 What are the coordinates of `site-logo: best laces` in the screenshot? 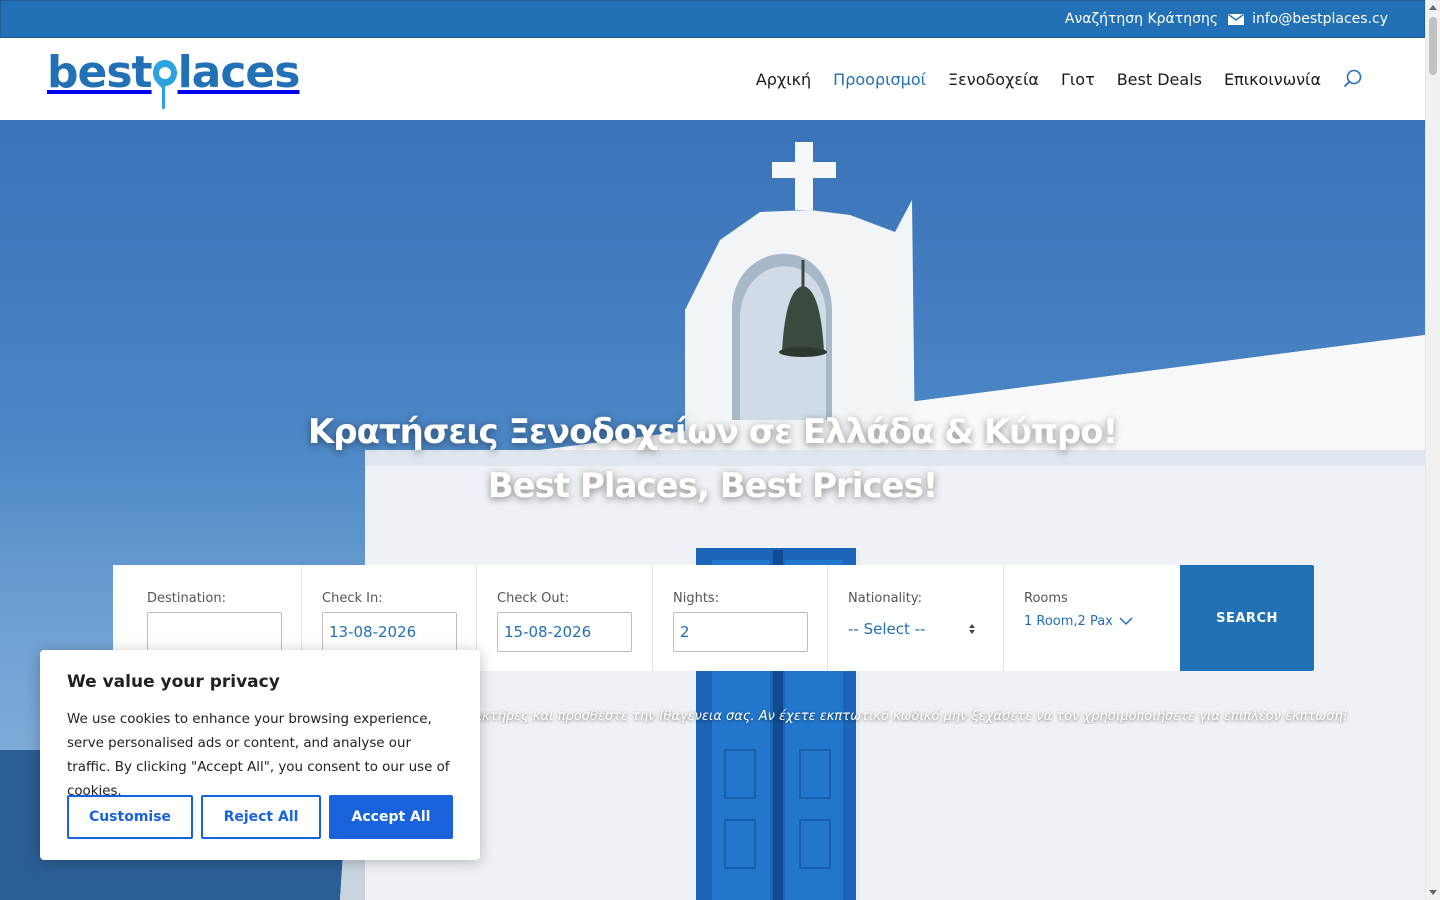 It's located at (174, 79).